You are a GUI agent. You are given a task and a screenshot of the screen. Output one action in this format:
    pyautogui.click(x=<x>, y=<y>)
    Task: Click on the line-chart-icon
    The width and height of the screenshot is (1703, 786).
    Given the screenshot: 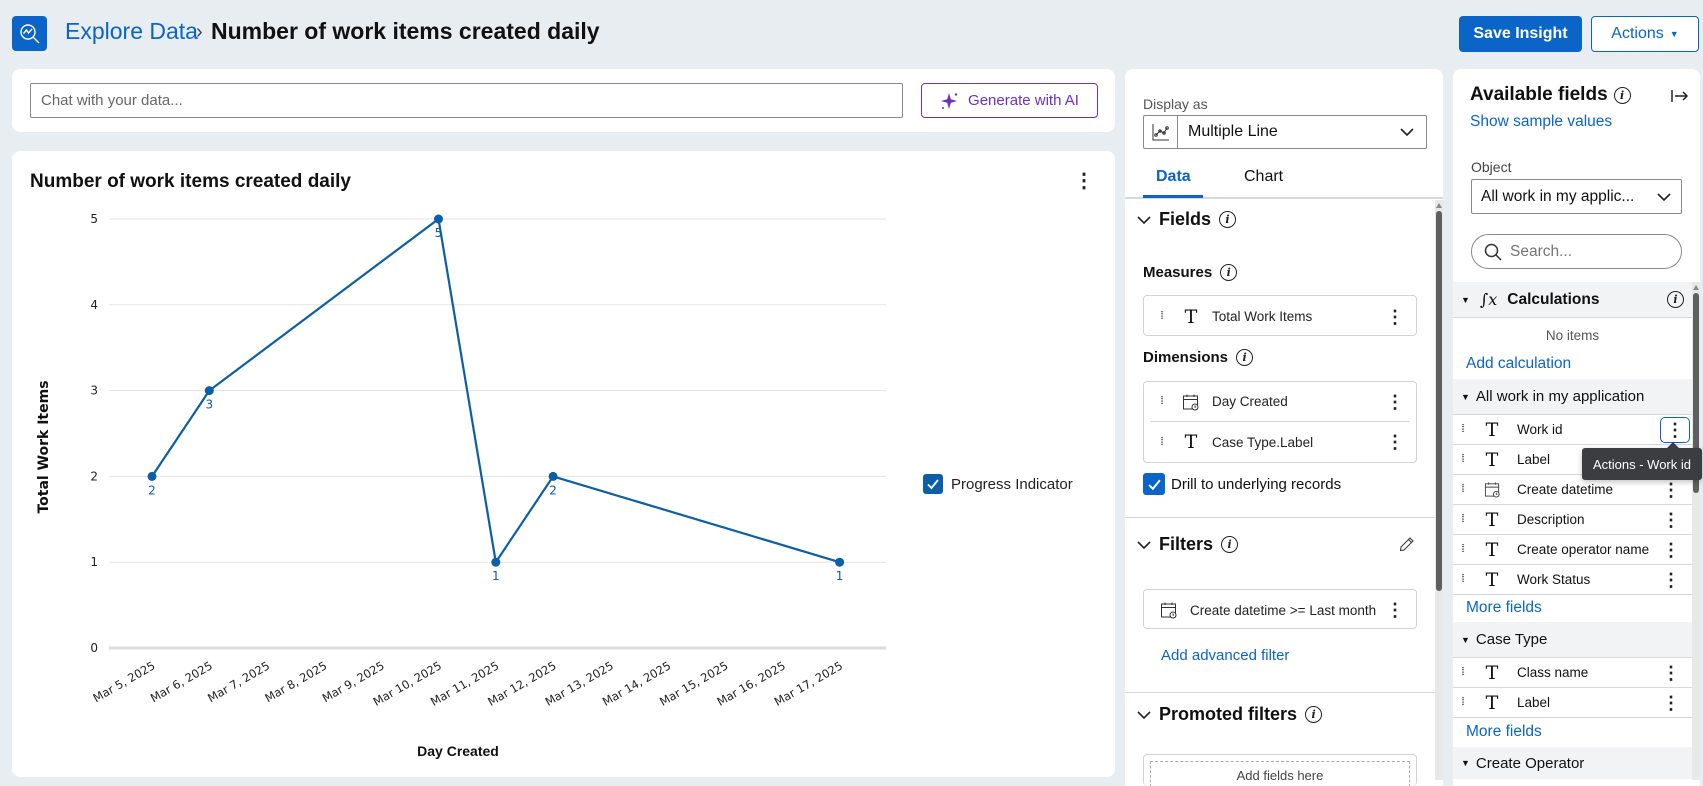 What is the action you would take?
    pyautogui.click(x=1161, y=132)
    